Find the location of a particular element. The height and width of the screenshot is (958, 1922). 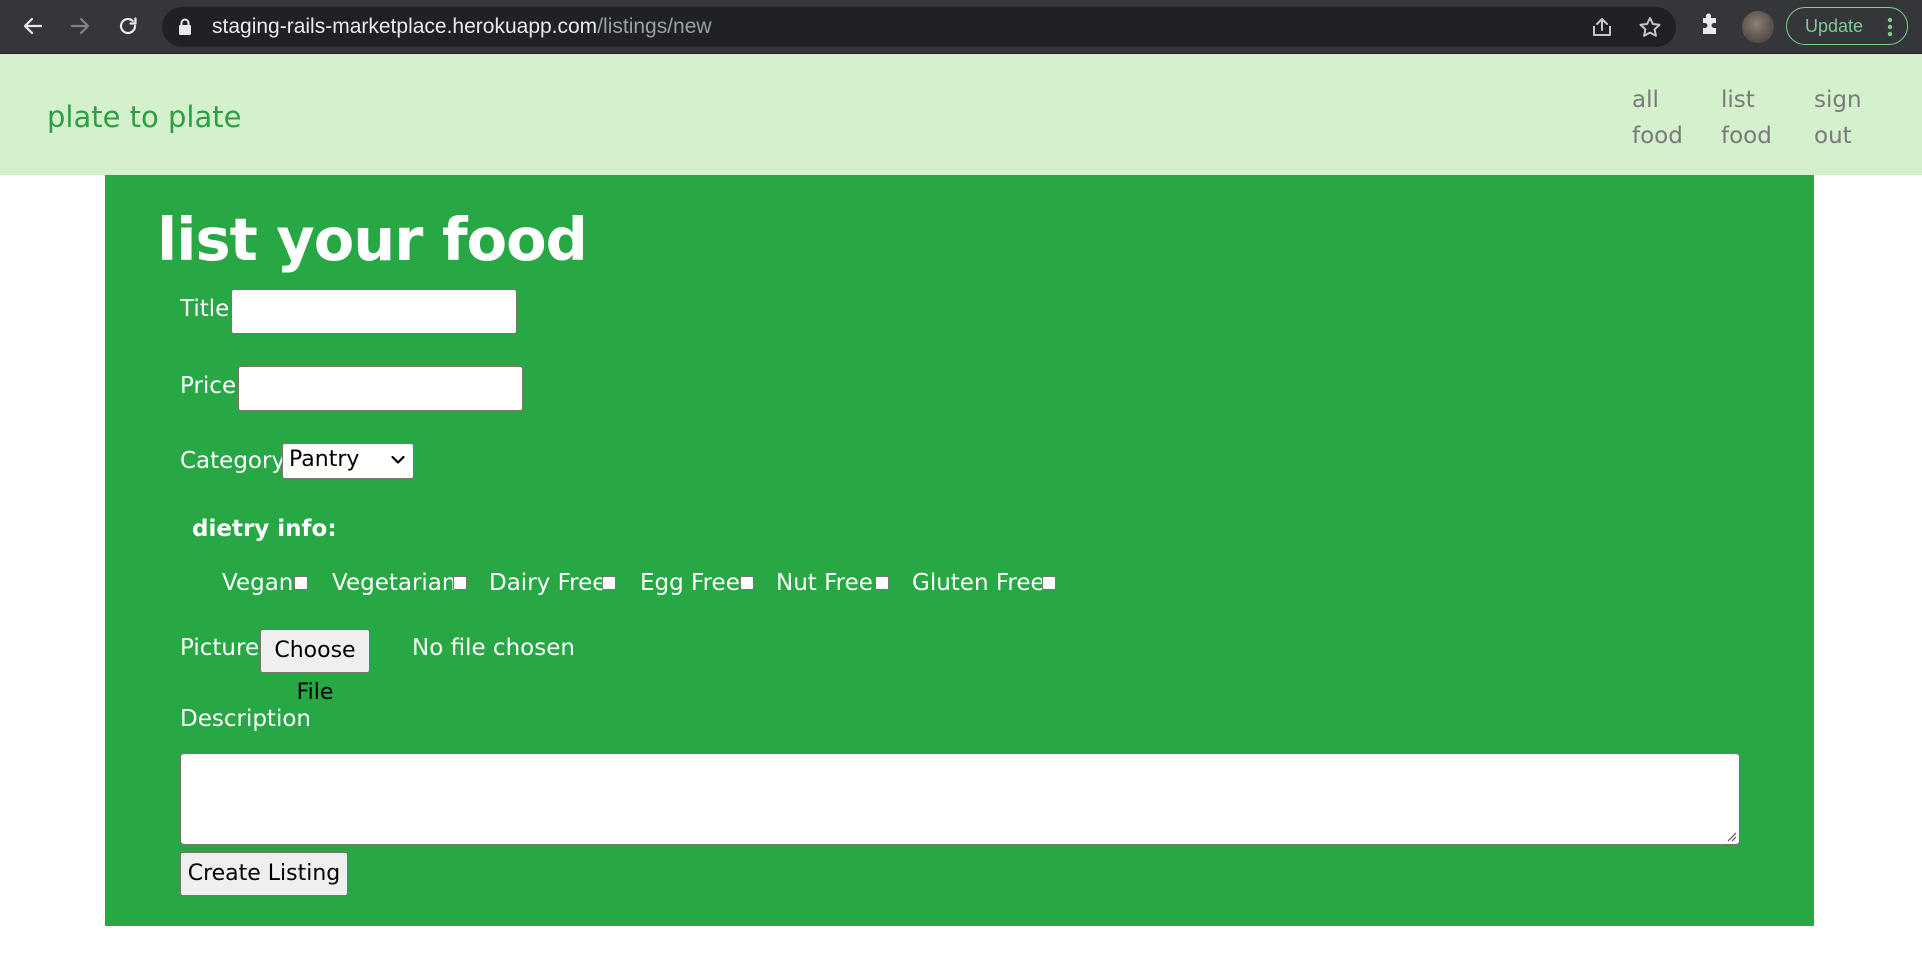

dietary-label-nut-free: Nut Free is located at coordinates (824, 583).